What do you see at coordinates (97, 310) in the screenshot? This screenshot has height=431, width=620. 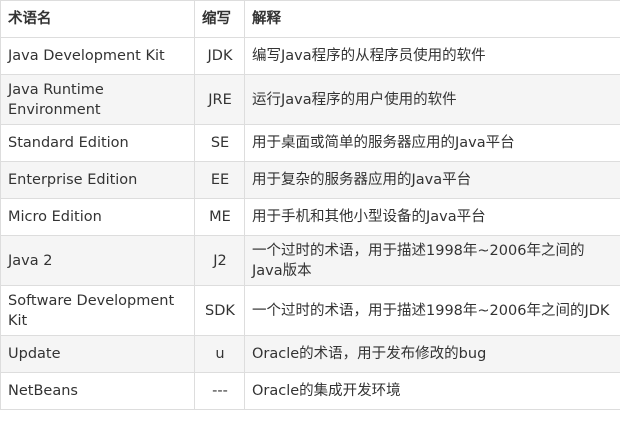 I see `term-cell: Software Development Kit` at bounding box center [97, 310].